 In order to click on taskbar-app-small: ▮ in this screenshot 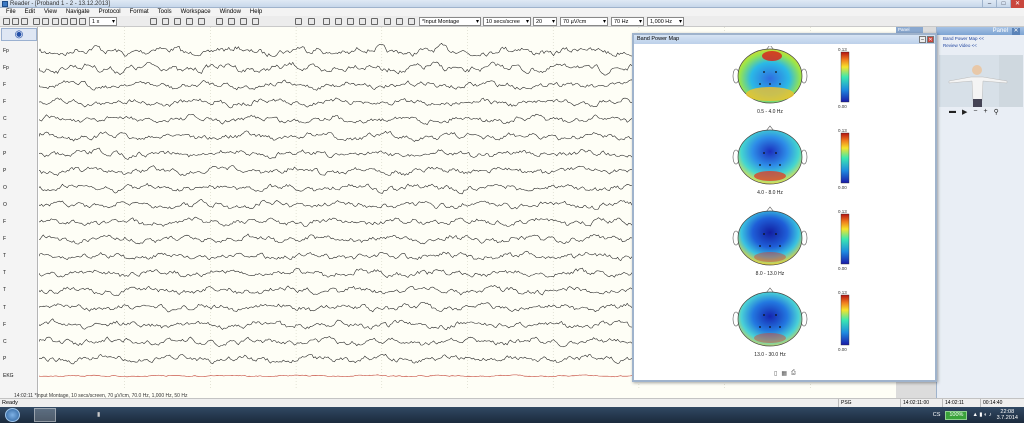, I will do `click(100, 415)`.